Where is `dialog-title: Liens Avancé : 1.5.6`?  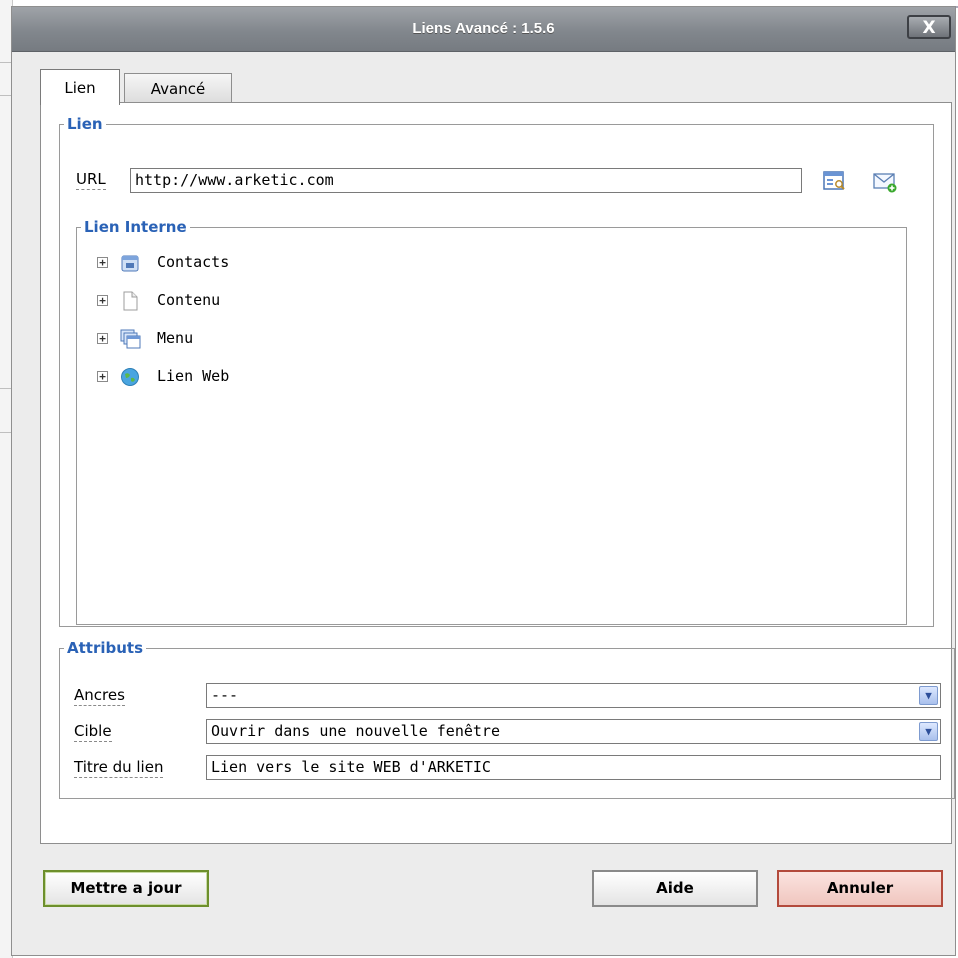
dialog-title: Liens Avancé : 1.5.6 is located at coordinates (483, 28).